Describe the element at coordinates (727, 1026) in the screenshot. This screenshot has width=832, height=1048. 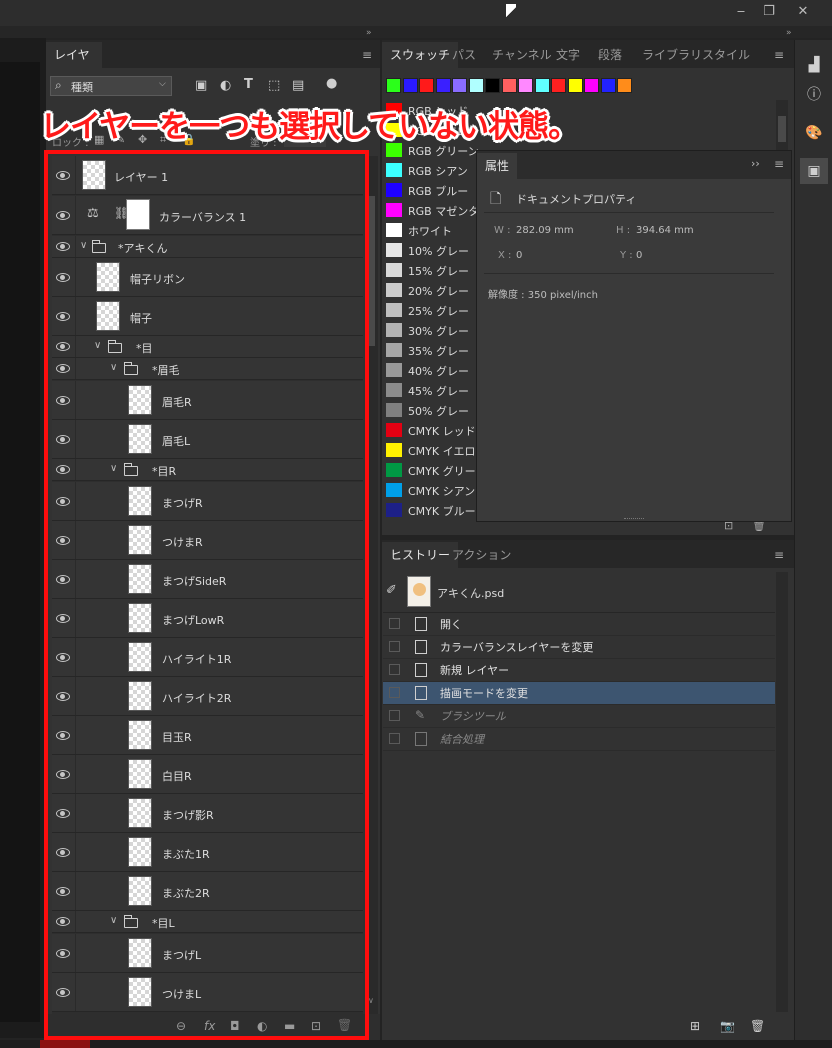
I see `camera-icon: 📷` at that location.